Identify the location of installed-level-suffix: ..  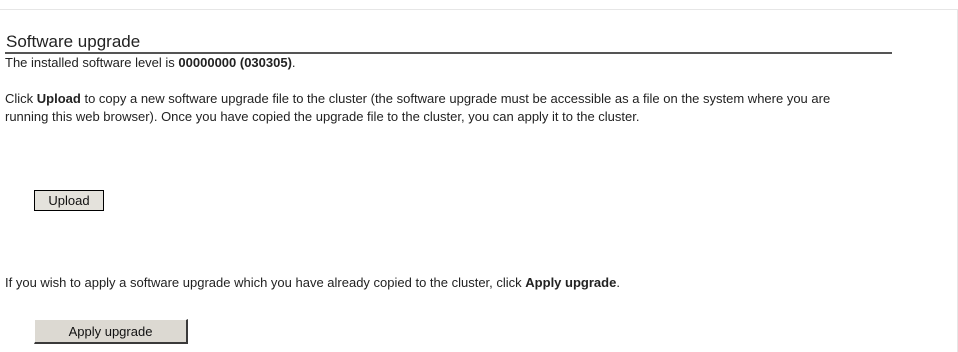
(293, 62).